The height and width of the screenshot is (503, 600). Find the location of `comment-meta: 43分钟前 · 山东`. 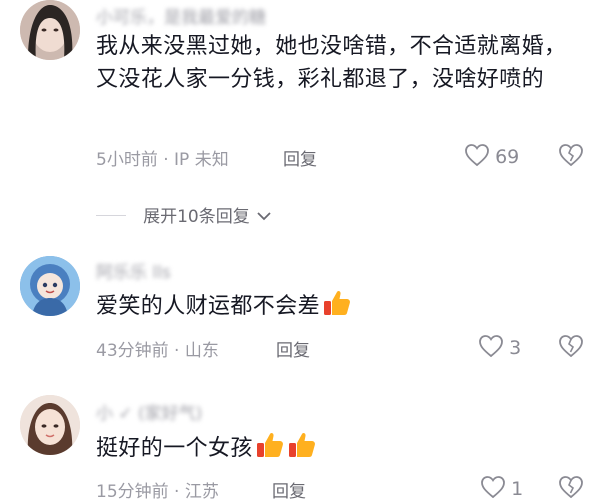

comment-meta: 43分钟前 · 山东 is located at coordinates (157, 348).